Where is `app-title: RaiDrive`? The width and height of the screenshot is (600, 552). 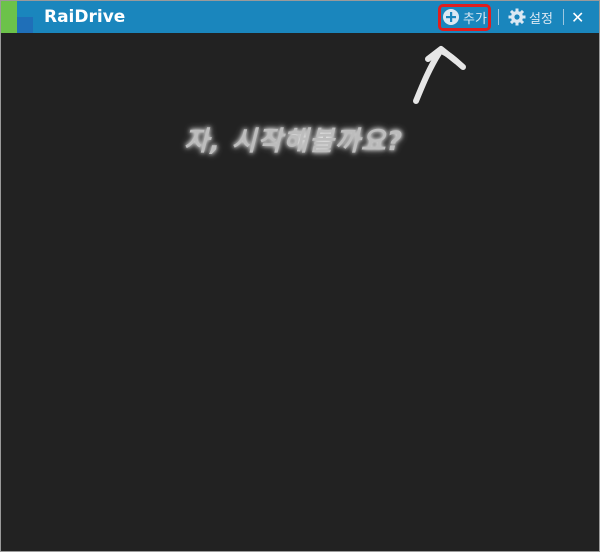 app-title: RaiDrive is located at coordinates (85, 17).